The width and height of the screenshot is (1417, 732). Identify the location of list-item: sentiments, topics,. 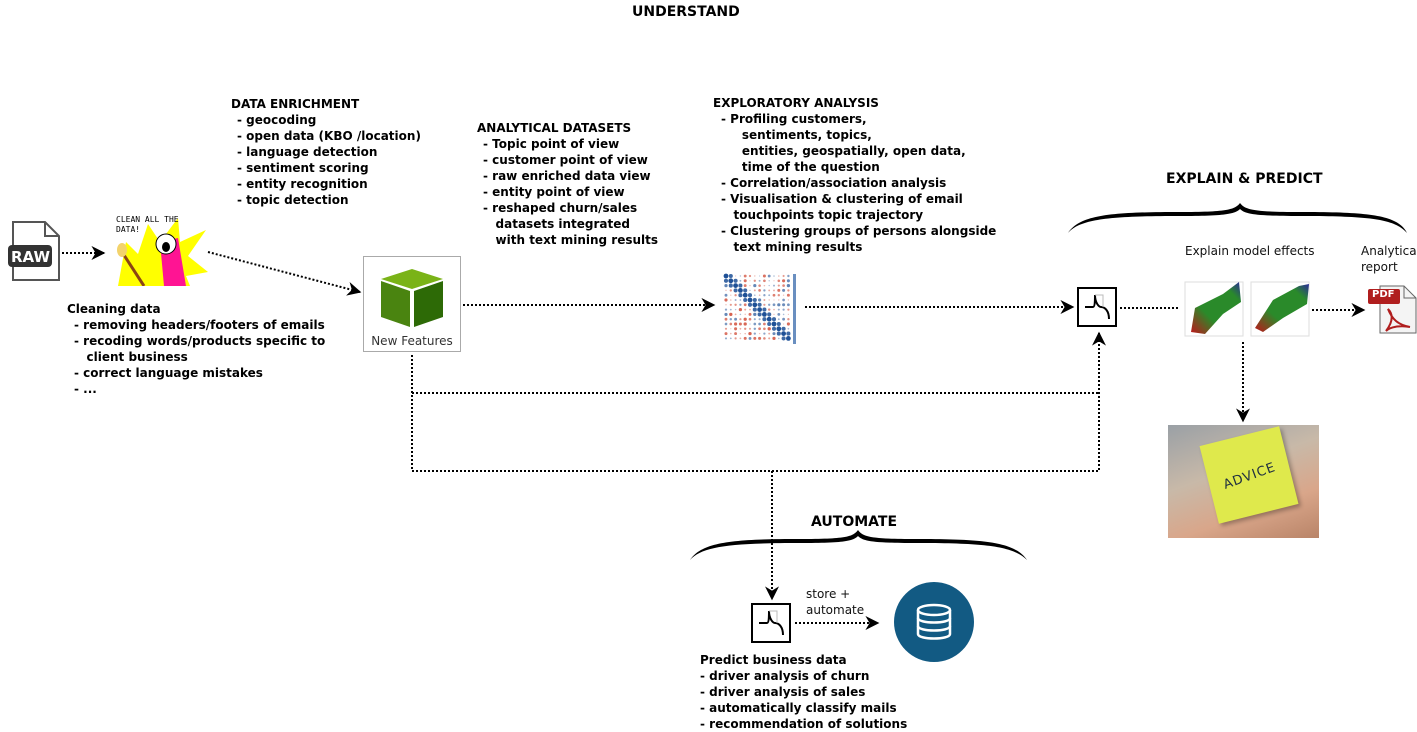
(796, 135).